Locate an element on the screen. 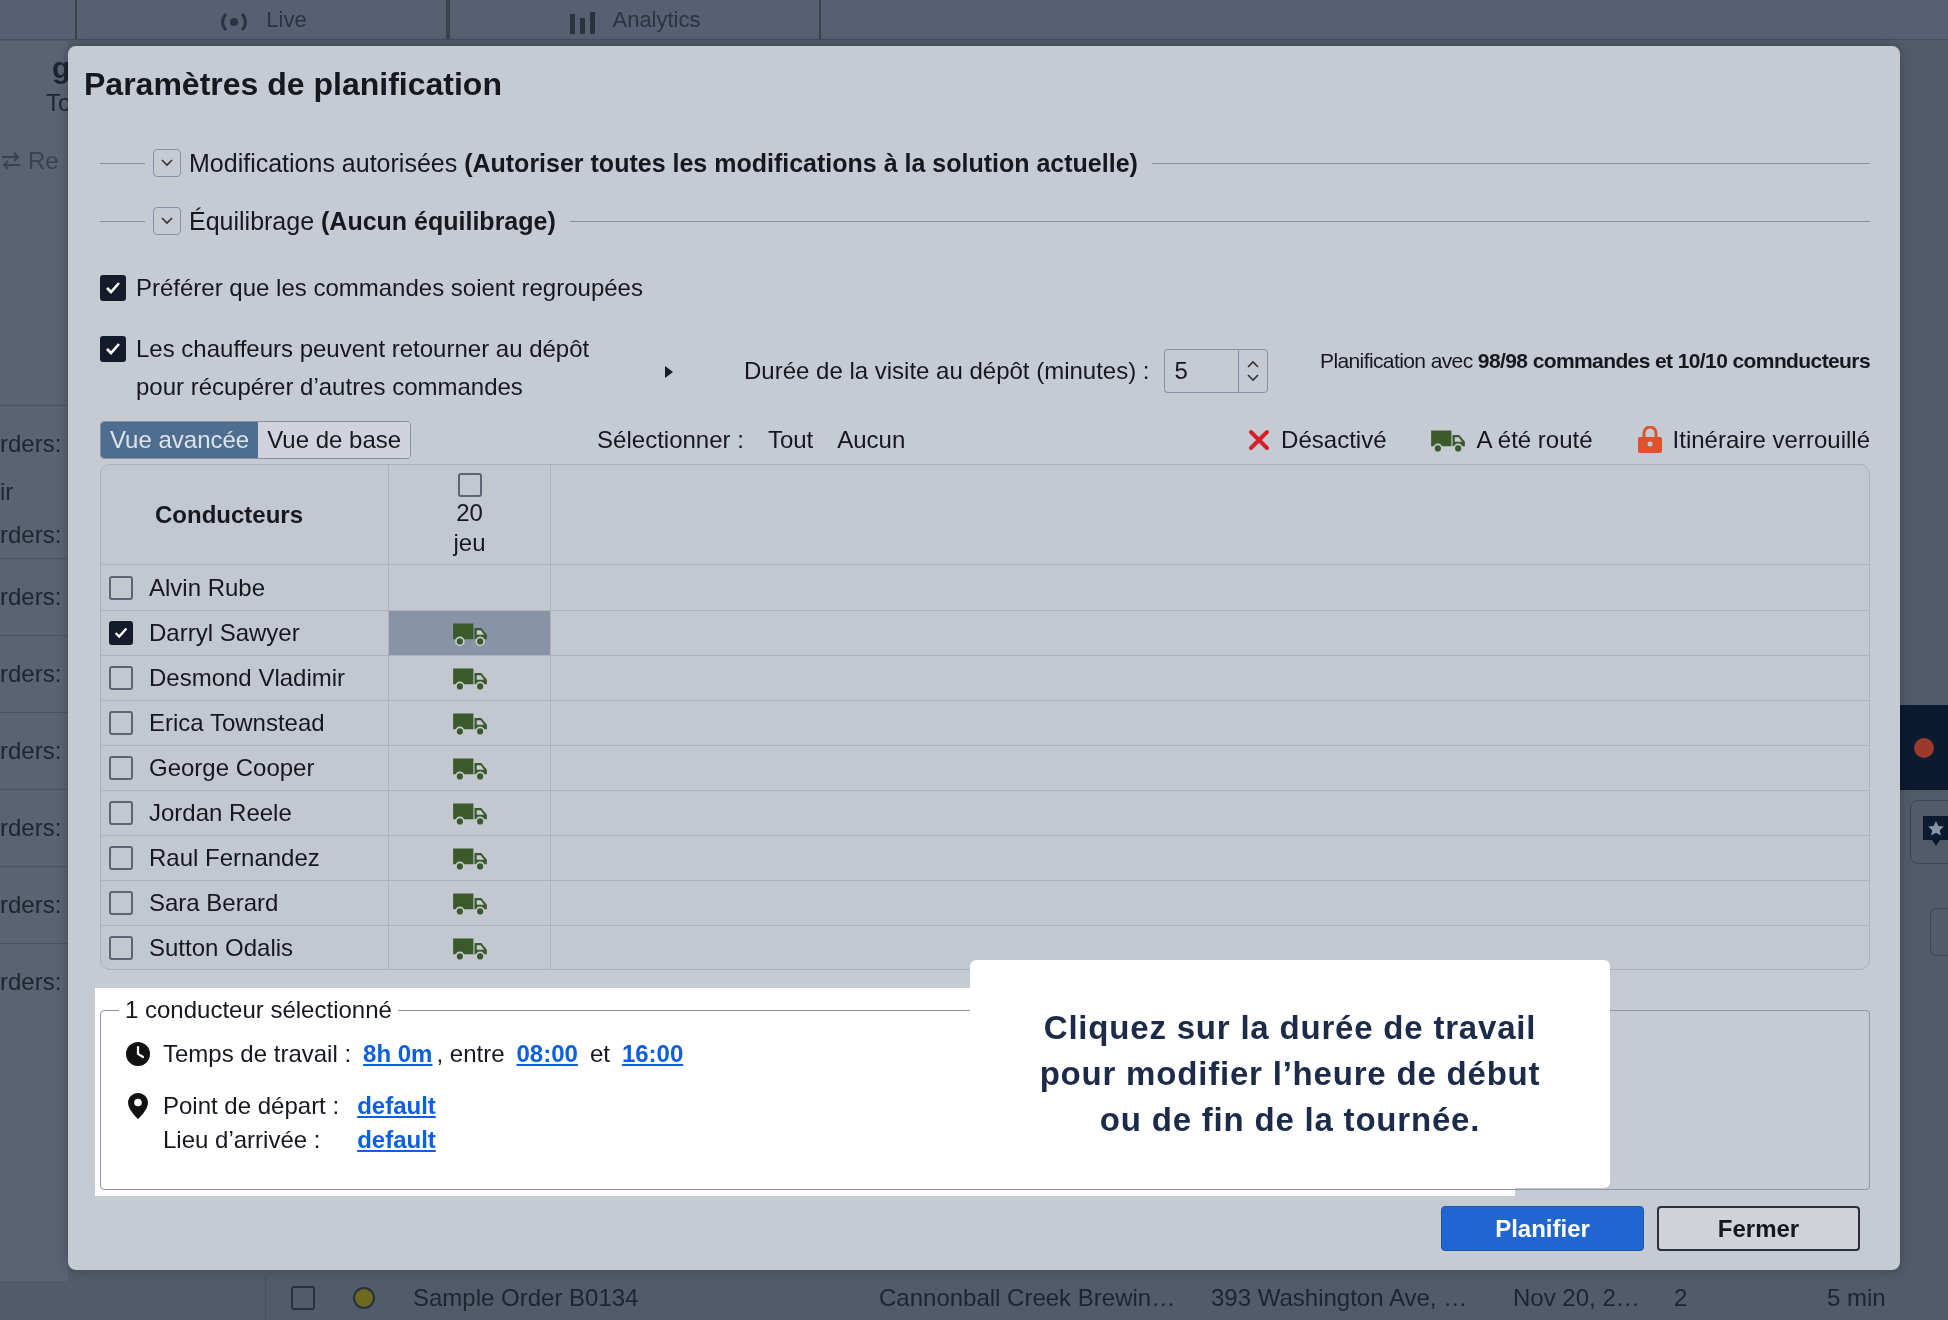  legend-label: Itinéraire verrouillé is located at coordinates (1771, 440).